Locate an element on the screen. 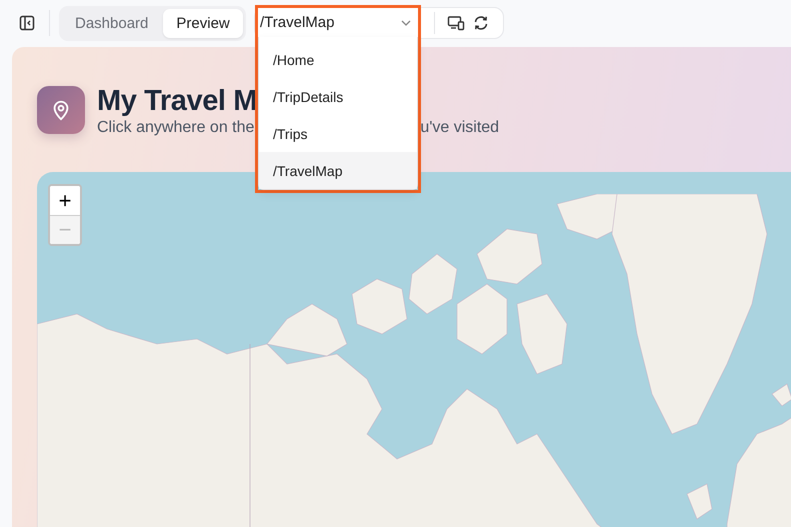  view-tab: Dashboard is located at coordinates (112, 23).